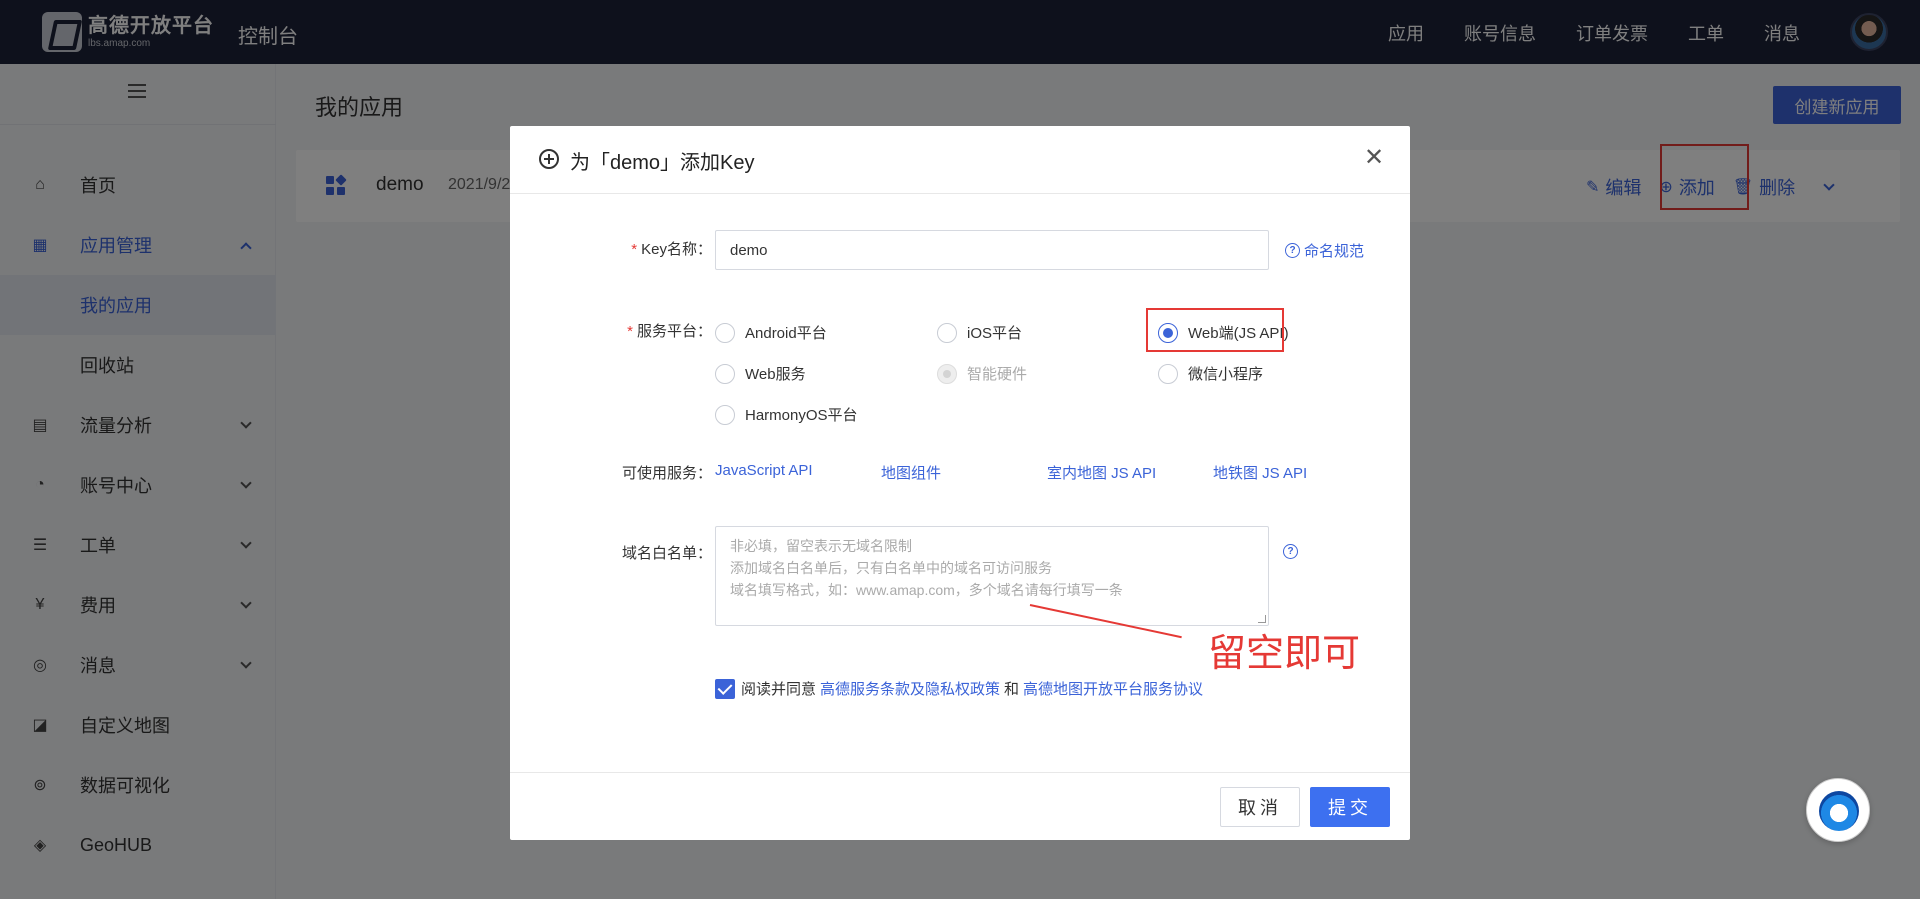 The height and width of the screenshot is (899, 1920). What do you see at coordinates (997, 374) in the screenshot?
I see `radio-label: 智能硬件` at bounding box center [997, 374].